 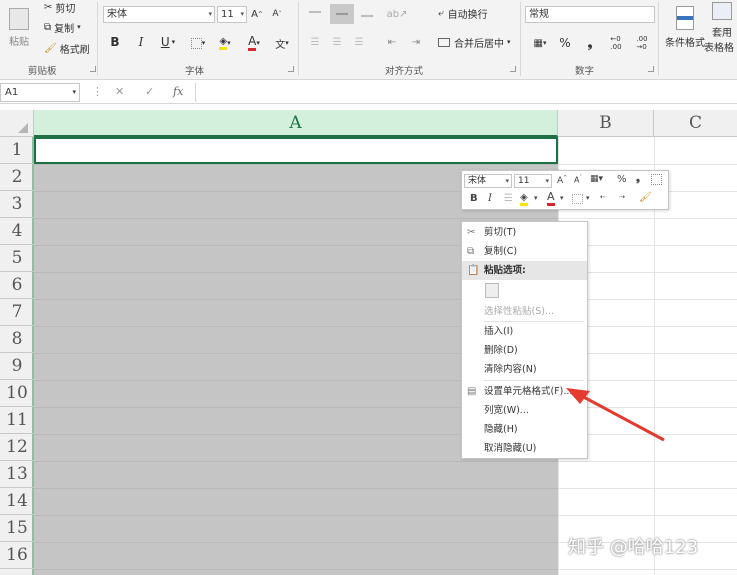 I want to click on menu-item-clear-contents: 清除内容(N), so click(x=524, y=369).